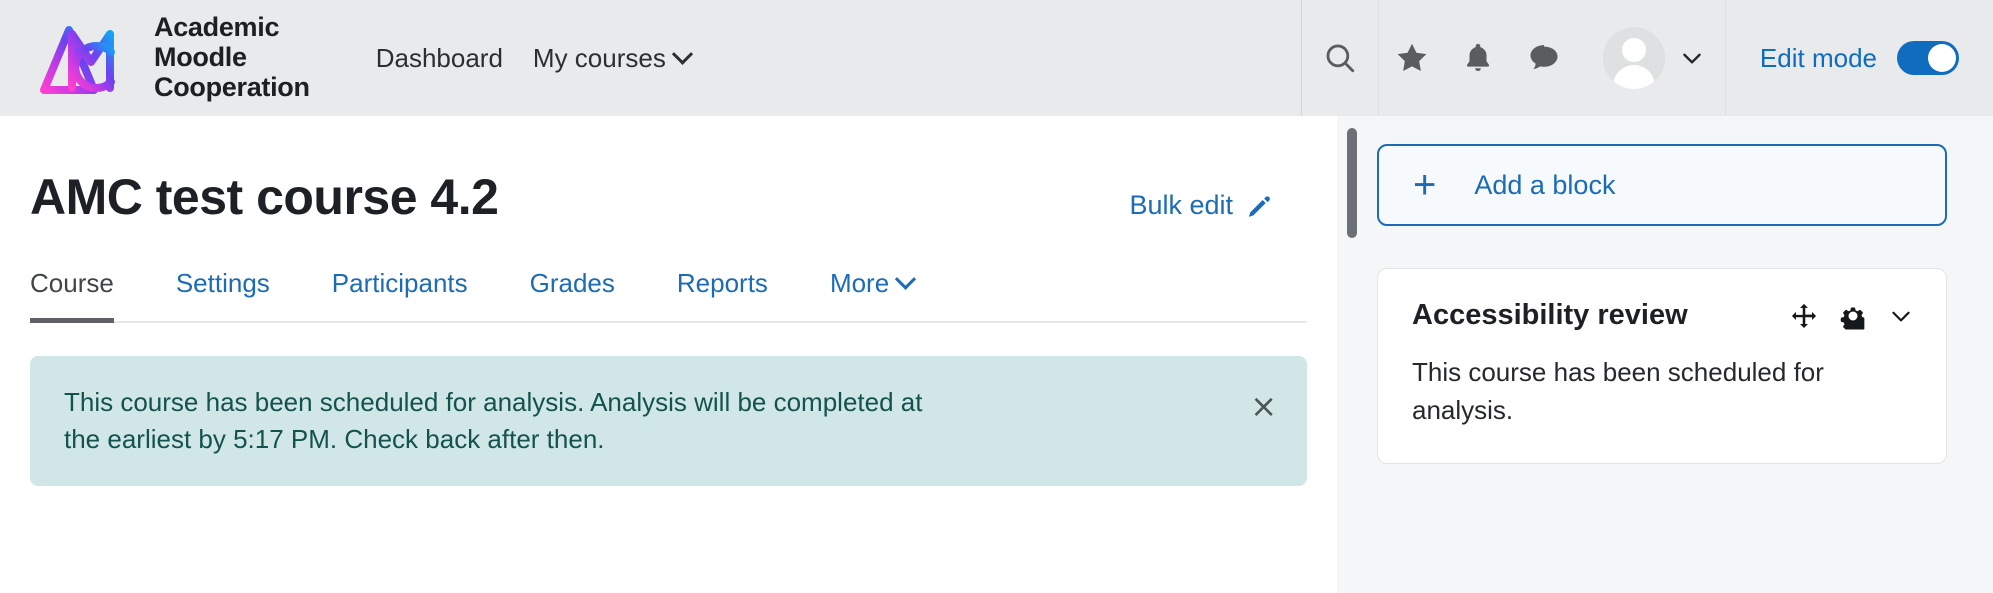 The width and height of the screenshot is (1993, 593). I want to click on site-brand: Academic Moodle Cooperation, so click(155, 57).